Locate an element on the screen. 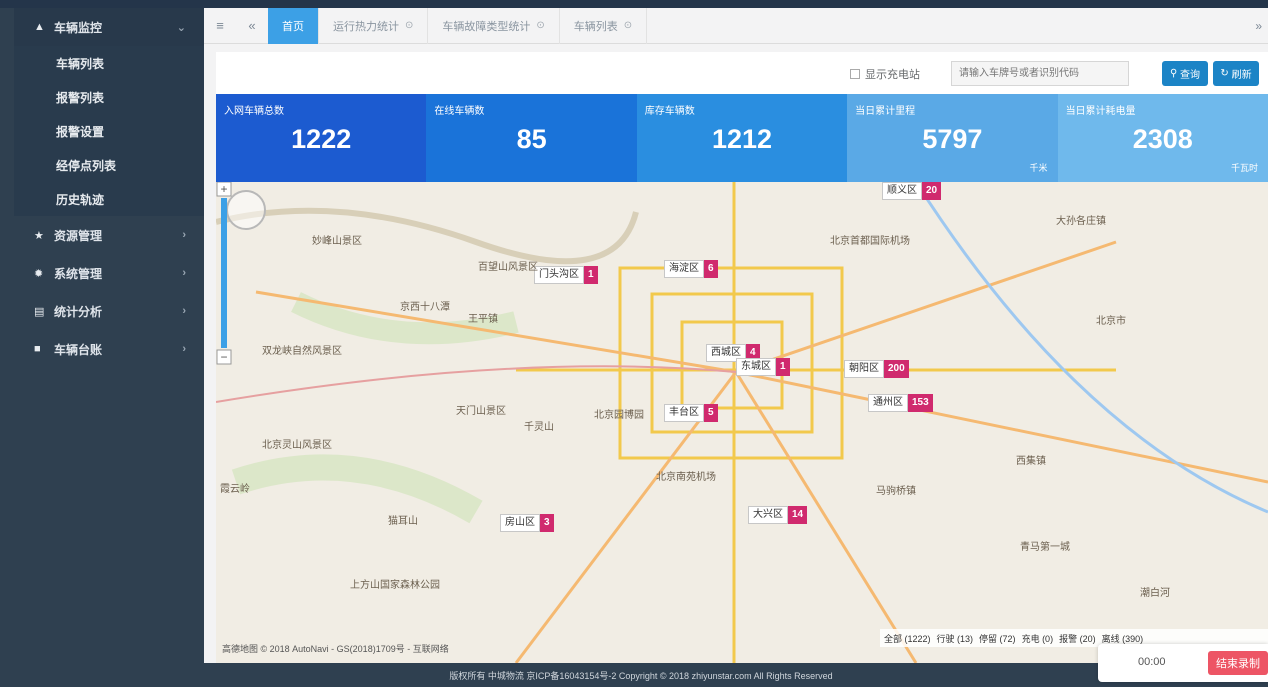 This screenshot has height=687, width=1268. legend-item-alarm: 报警 (20) is located at coordinates (1077, 638).